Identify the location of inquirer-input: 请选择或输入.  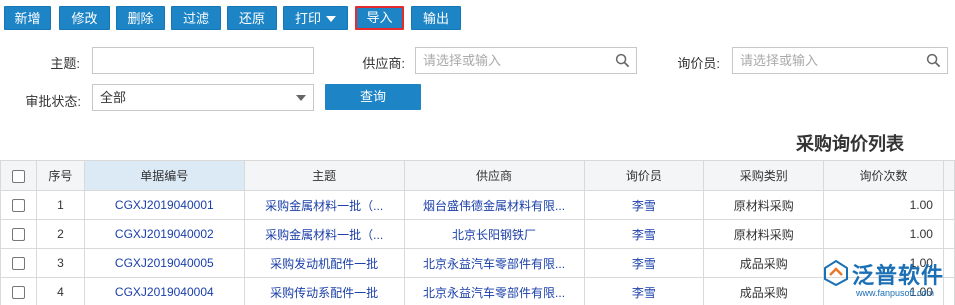
(840, 60).